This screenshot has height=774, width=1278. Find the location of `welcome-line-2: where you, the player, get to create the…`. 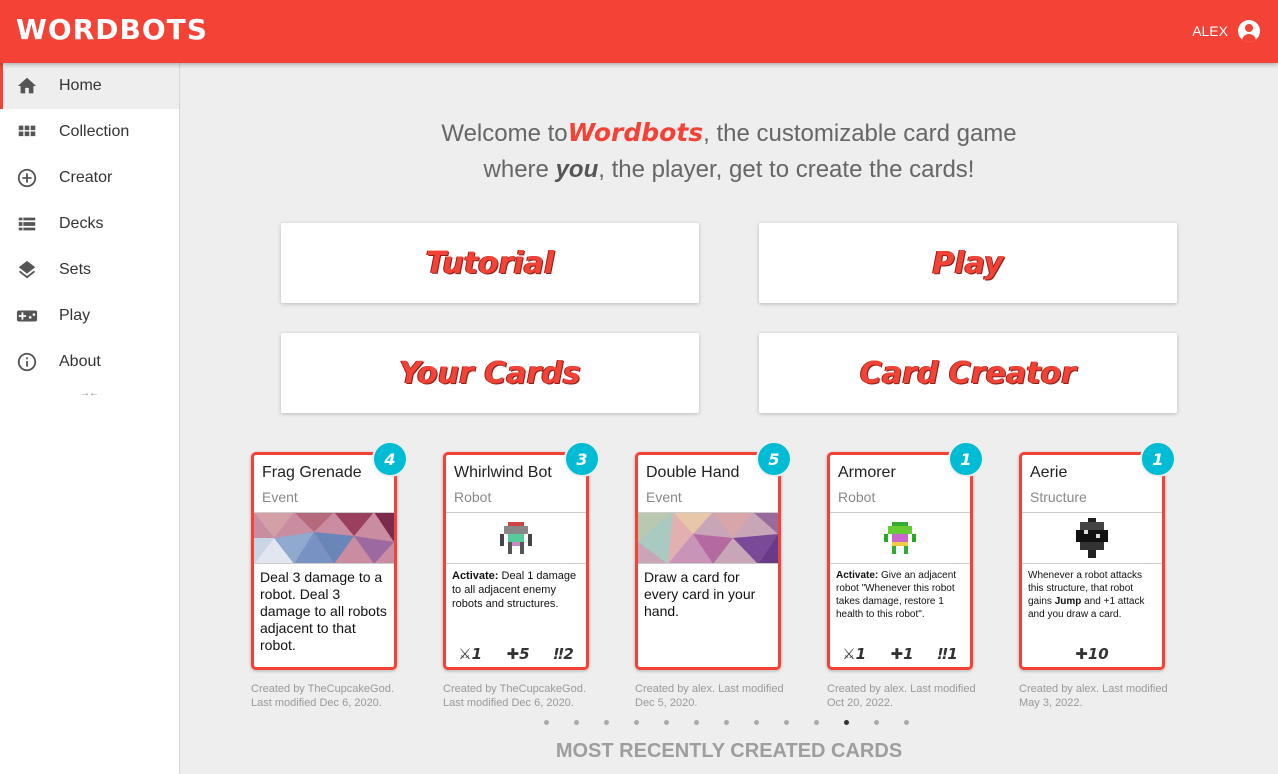

welcome-line-2: where you, the player, get to create the… is located at coordinates (729, 170).